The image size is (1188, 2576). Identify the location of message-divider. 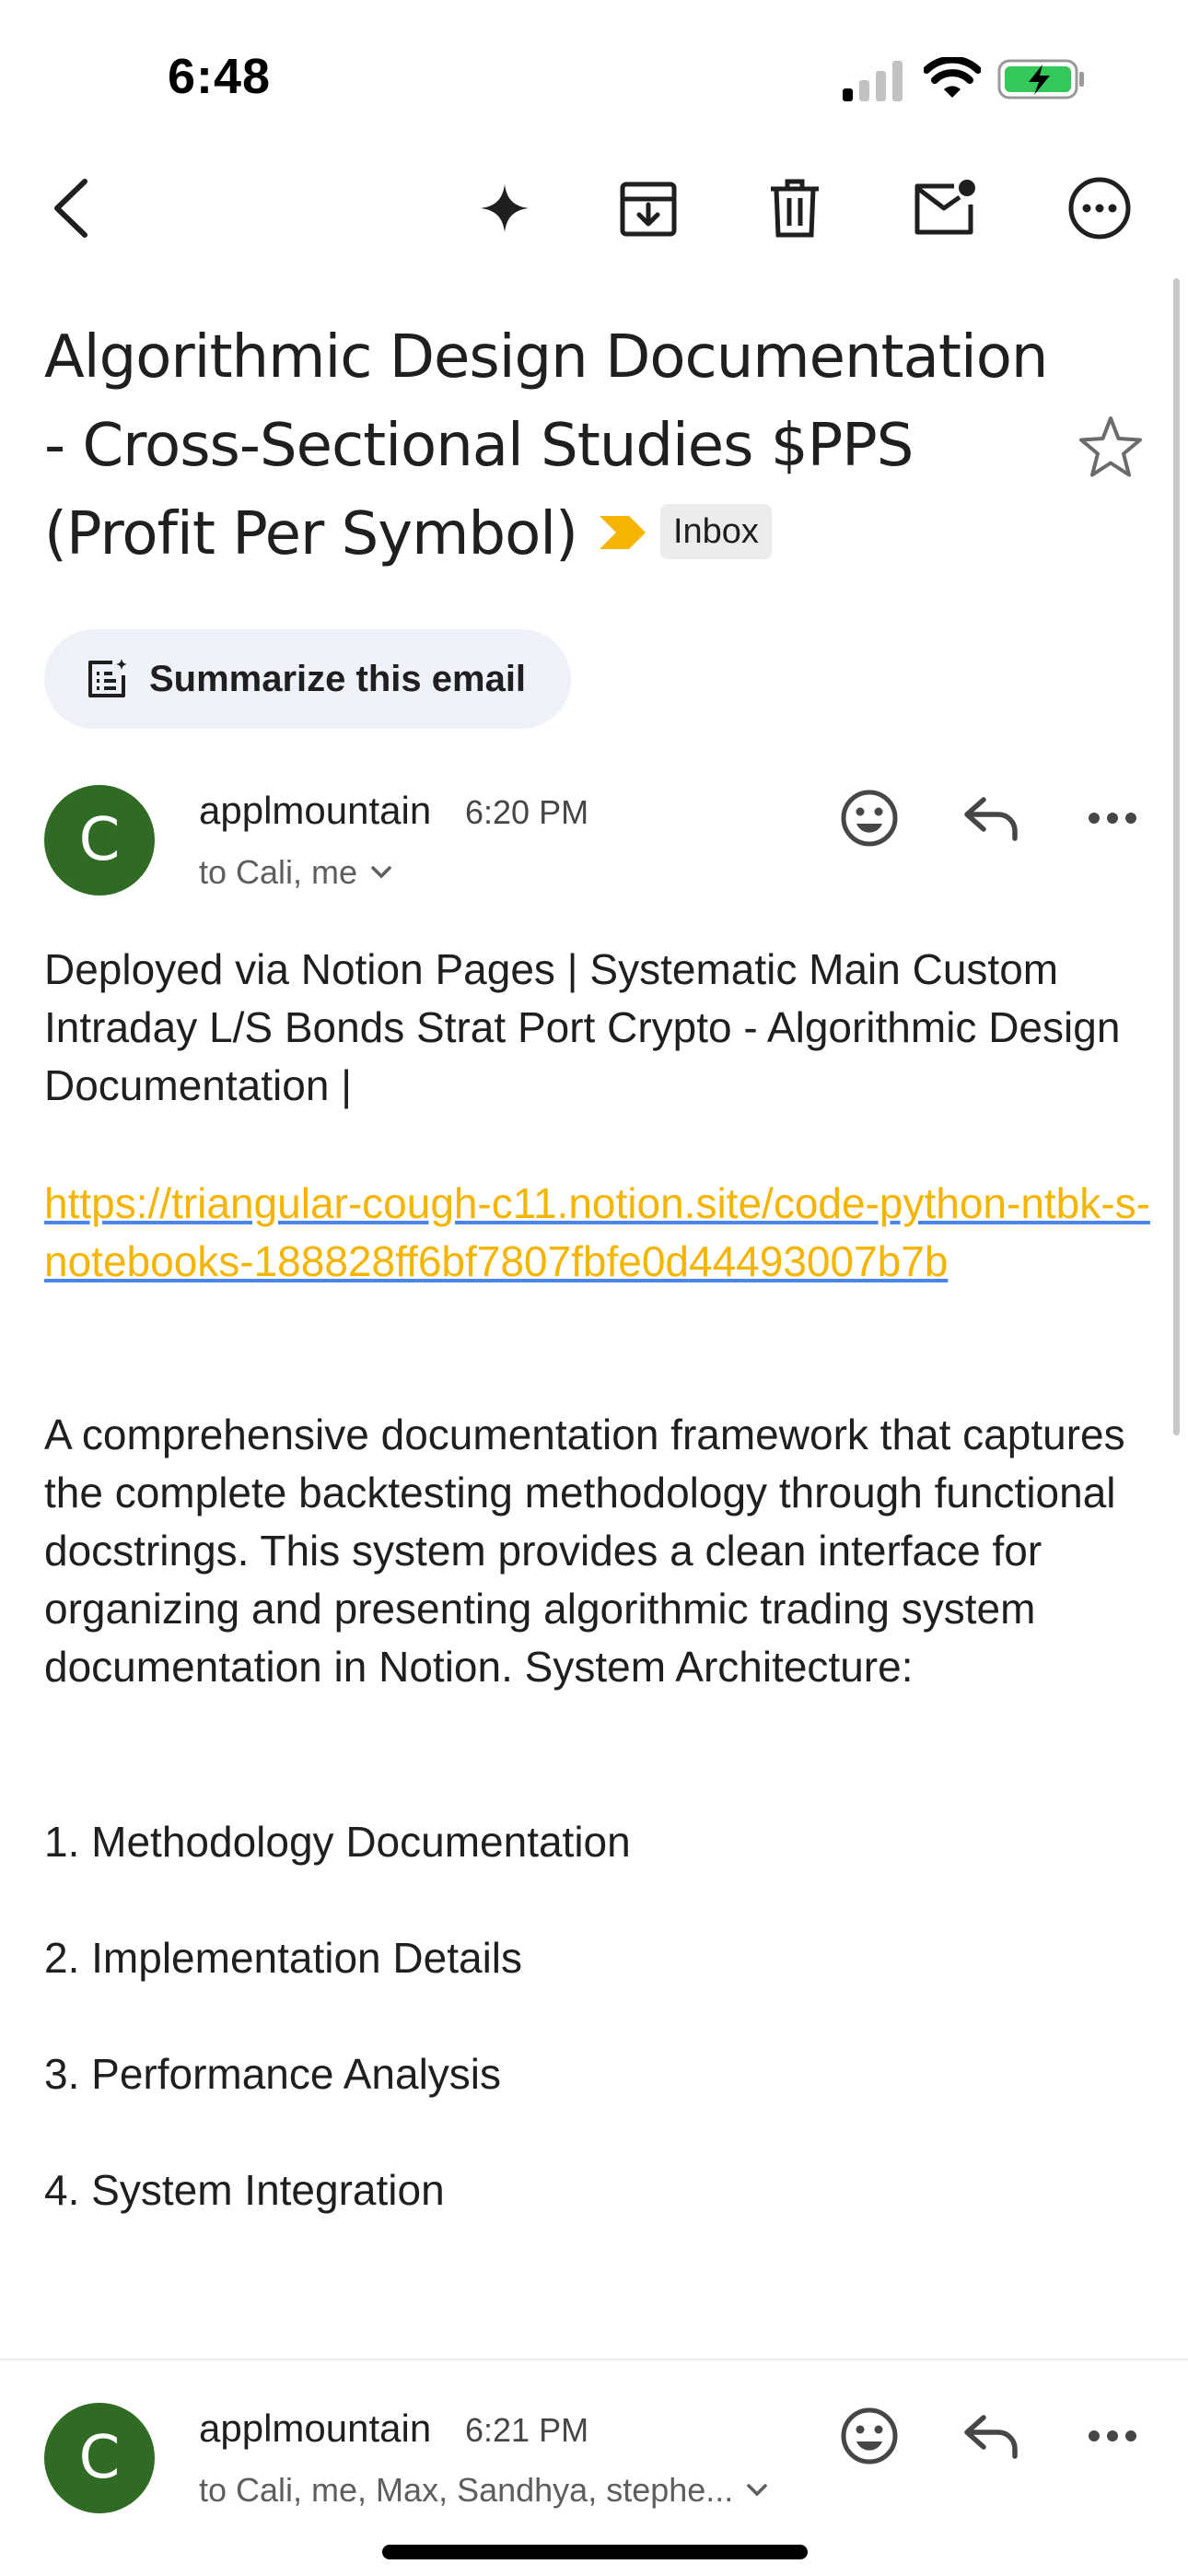
(594, 2359).